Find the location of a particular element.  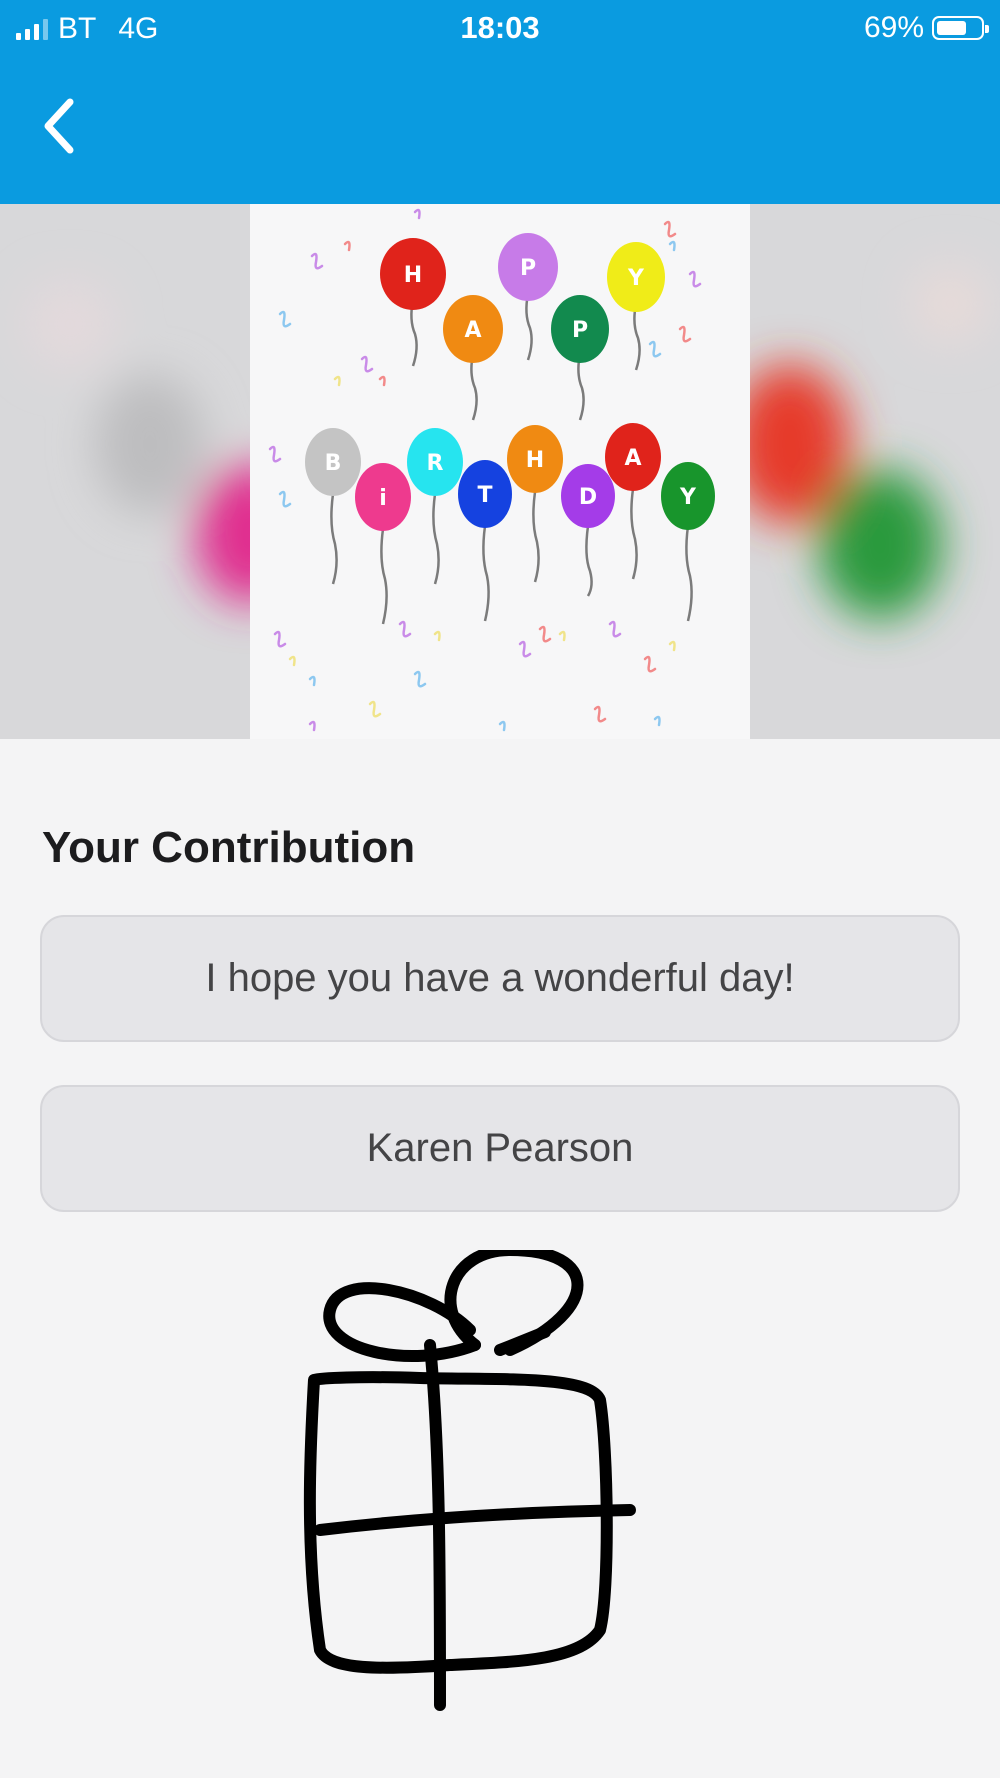

message-text: I hope you have a wonderful day! is located at coordinates (500, 978).